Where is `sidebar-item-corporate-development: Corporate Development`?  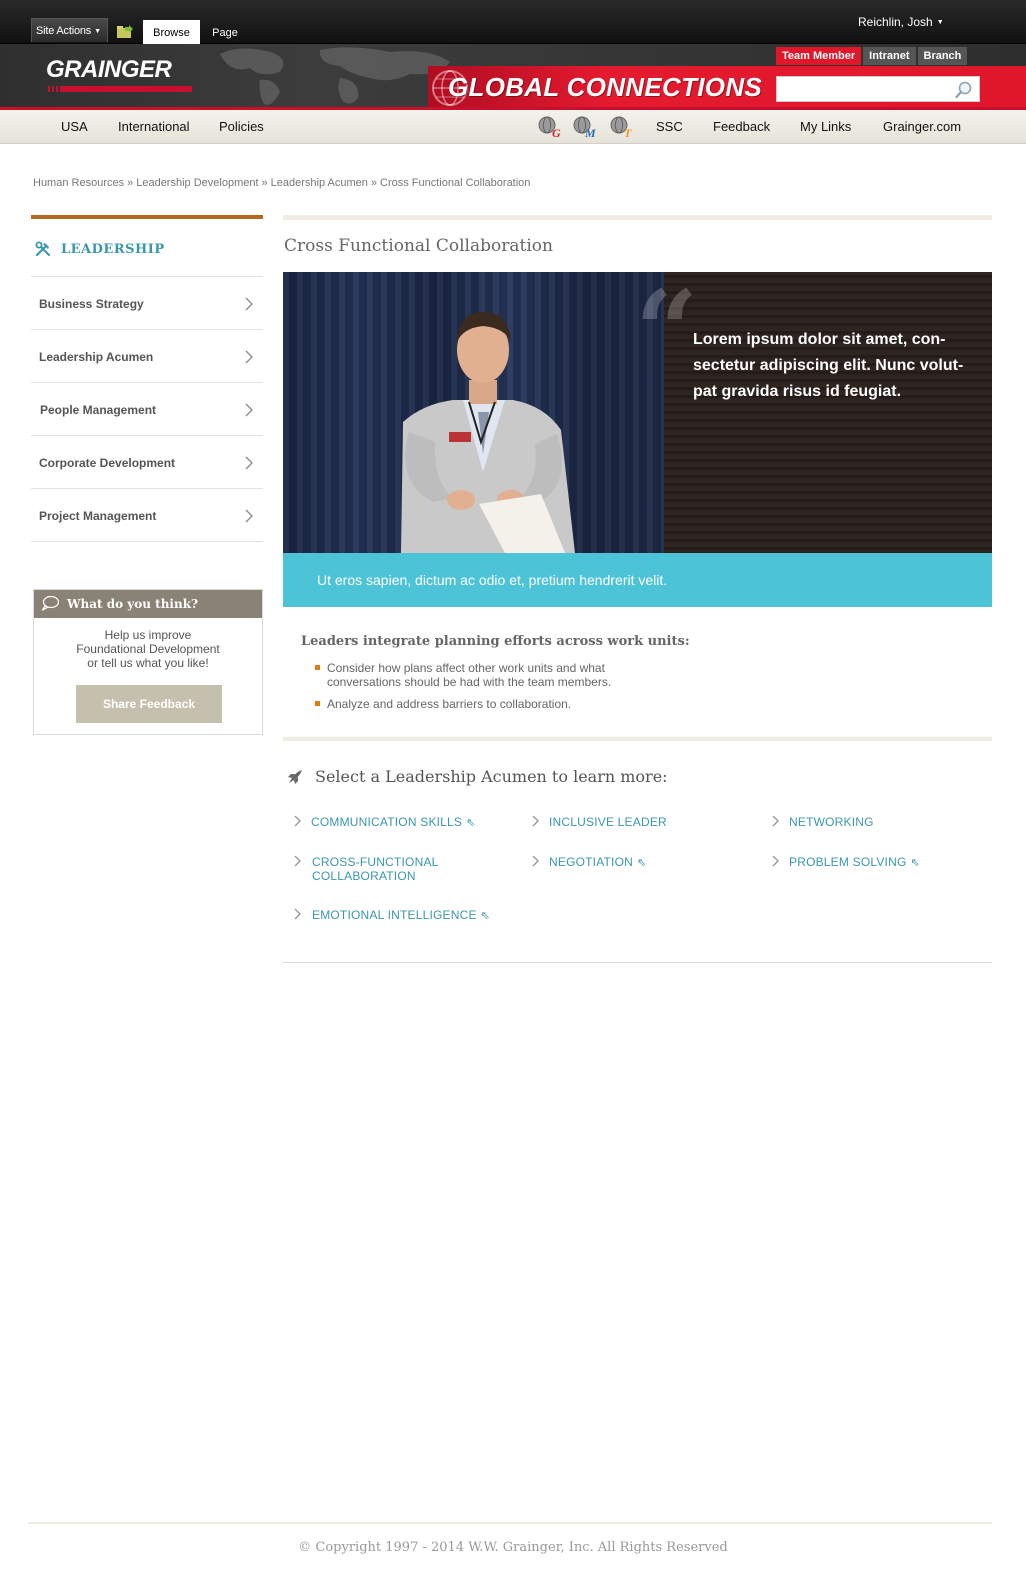
sidebar-item-corporate-development: Corporate Development is located at coordinates (147, 462).